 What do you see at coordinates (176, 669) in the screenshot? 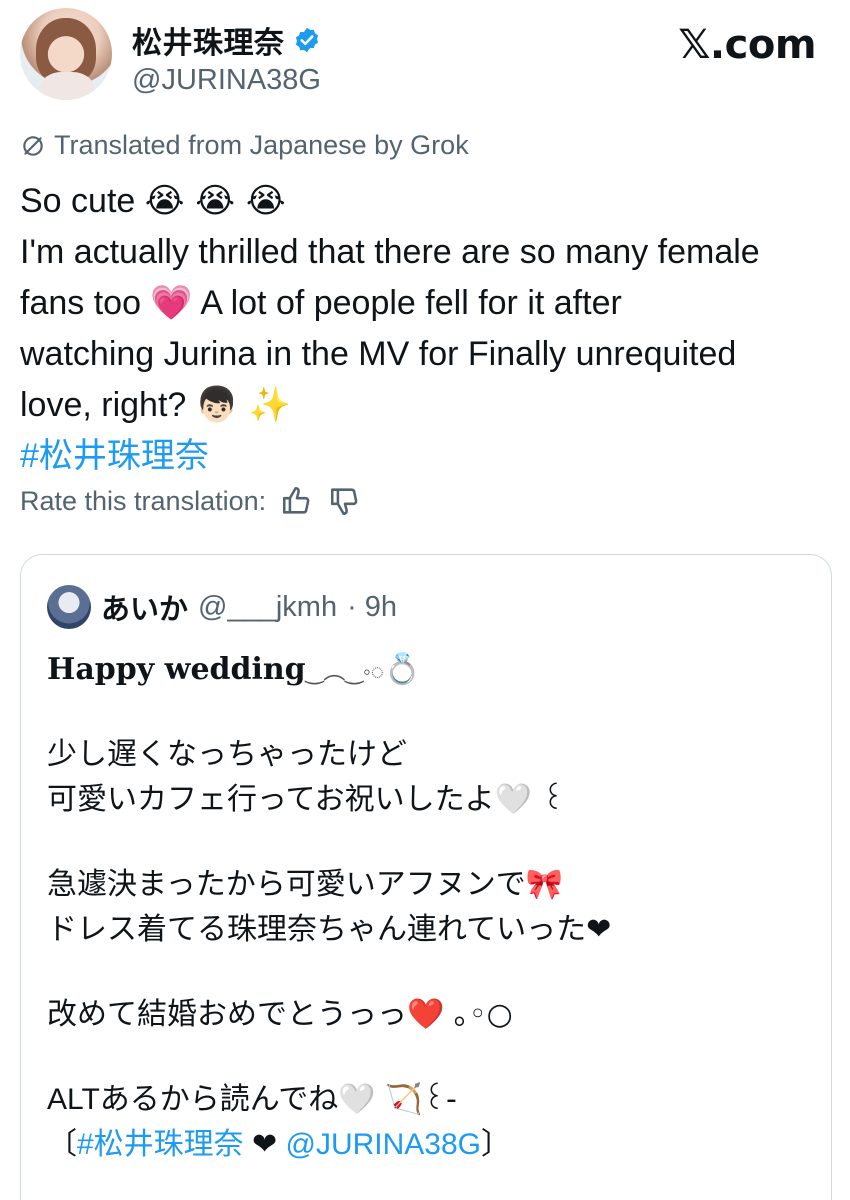
I see `wedding-title: Happy wedding` at bounding box center [176, 669].